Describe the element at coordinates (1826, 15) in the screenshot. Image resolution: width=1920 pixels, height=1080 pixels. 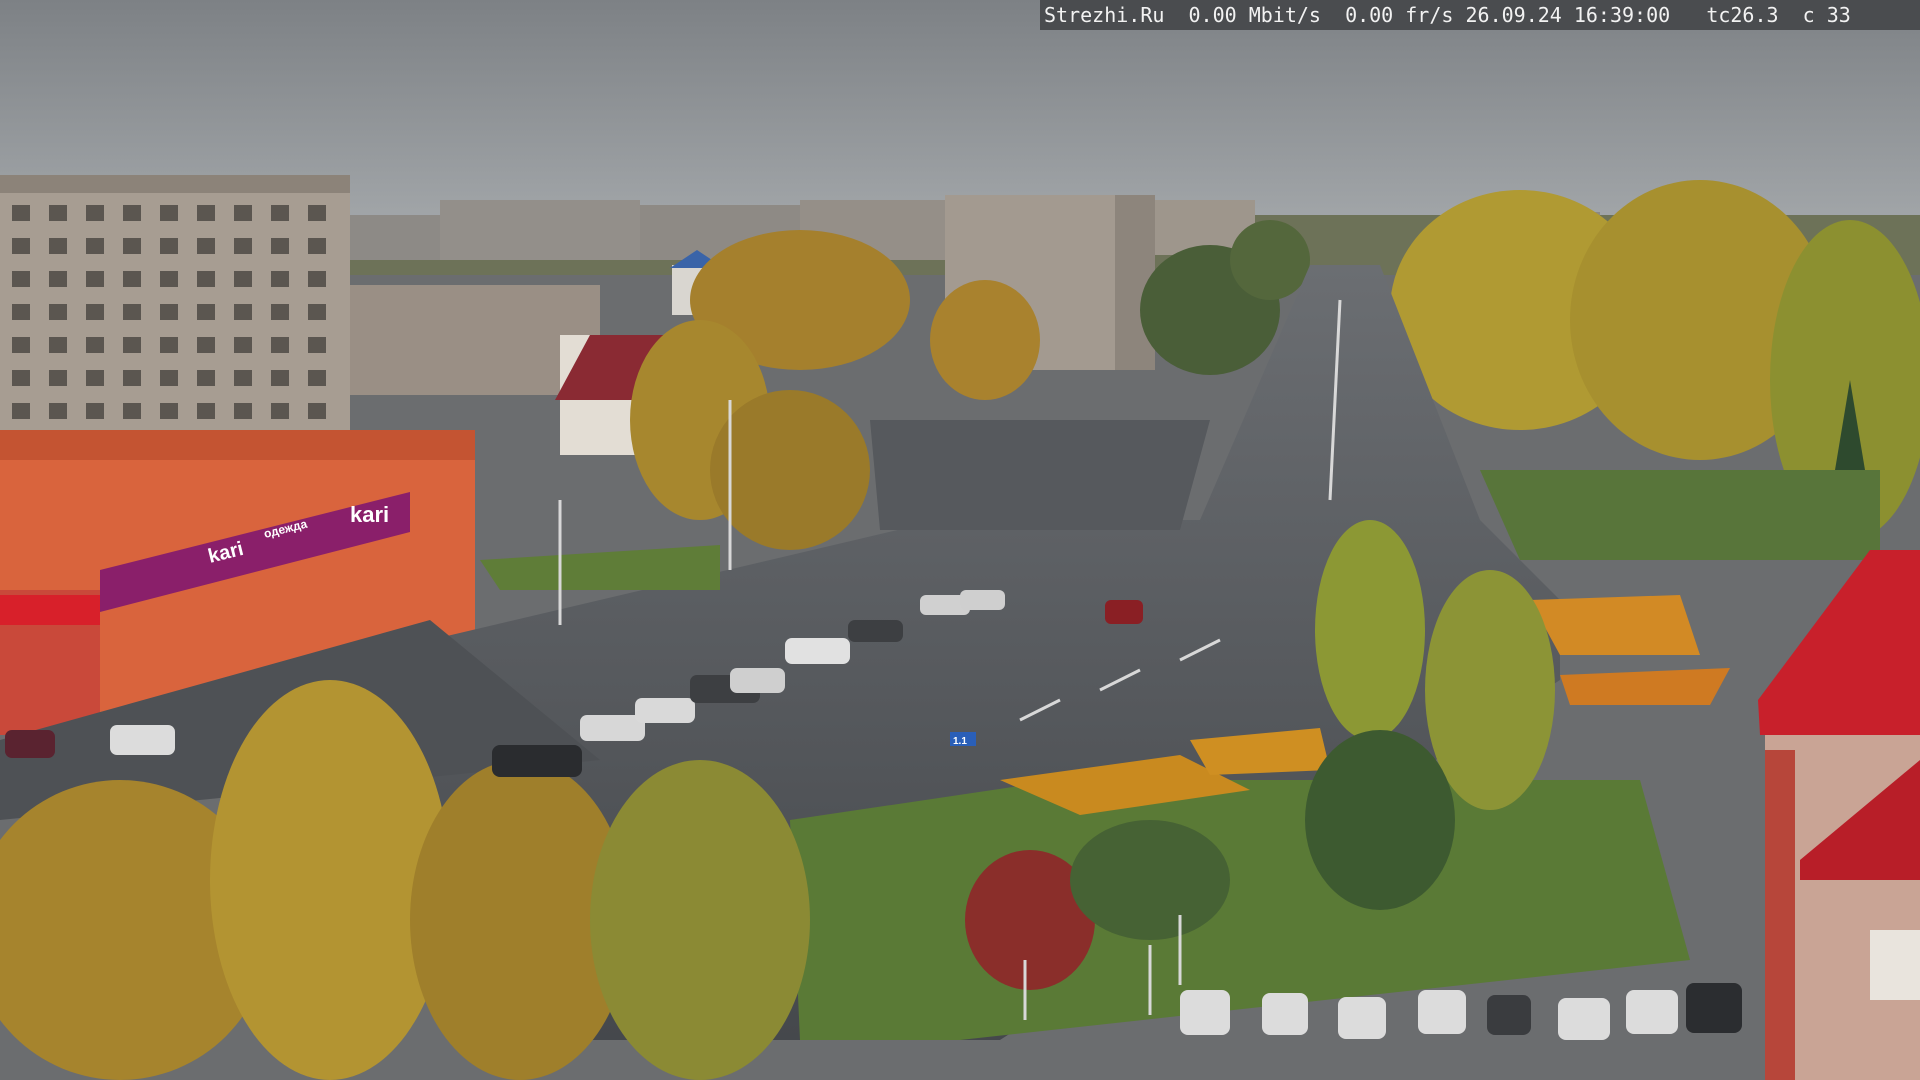
I see `channel: c 33` at that location.